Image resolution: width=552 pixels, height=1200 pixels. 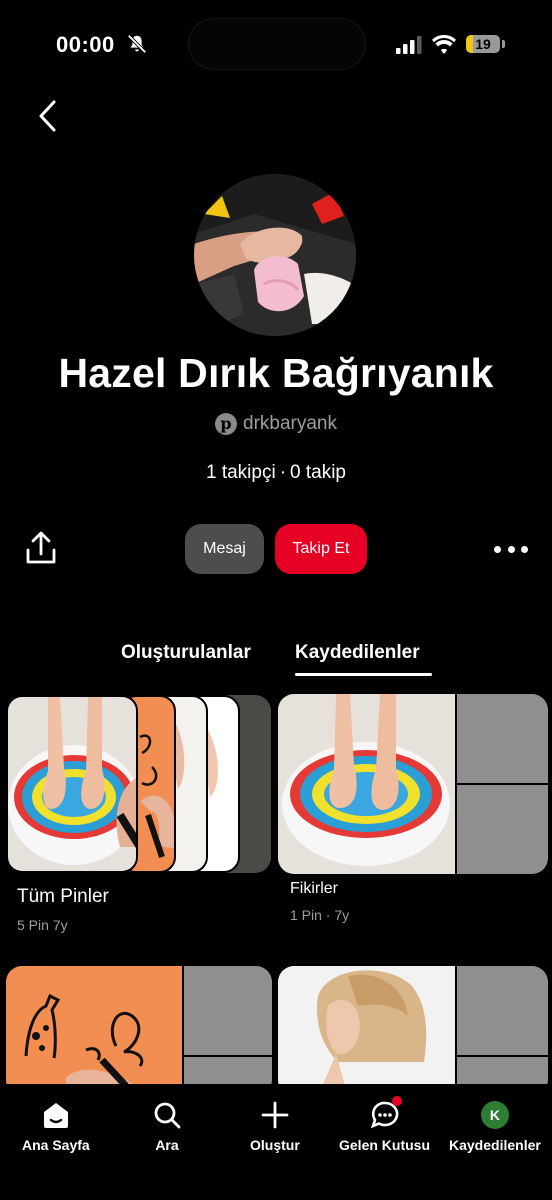 I want to click on profile-avatar, so click(x=275, y=255).